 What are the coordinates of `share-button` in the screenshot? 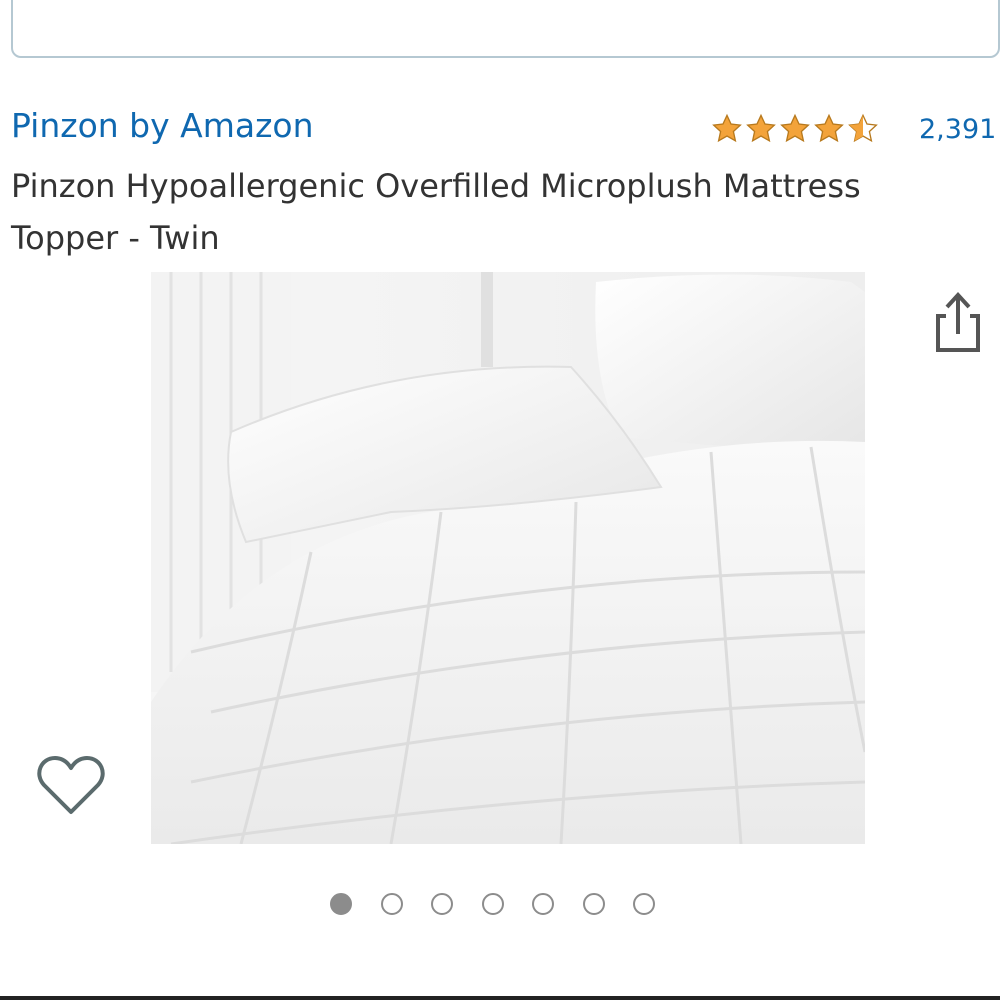 It's located at (958, 323).